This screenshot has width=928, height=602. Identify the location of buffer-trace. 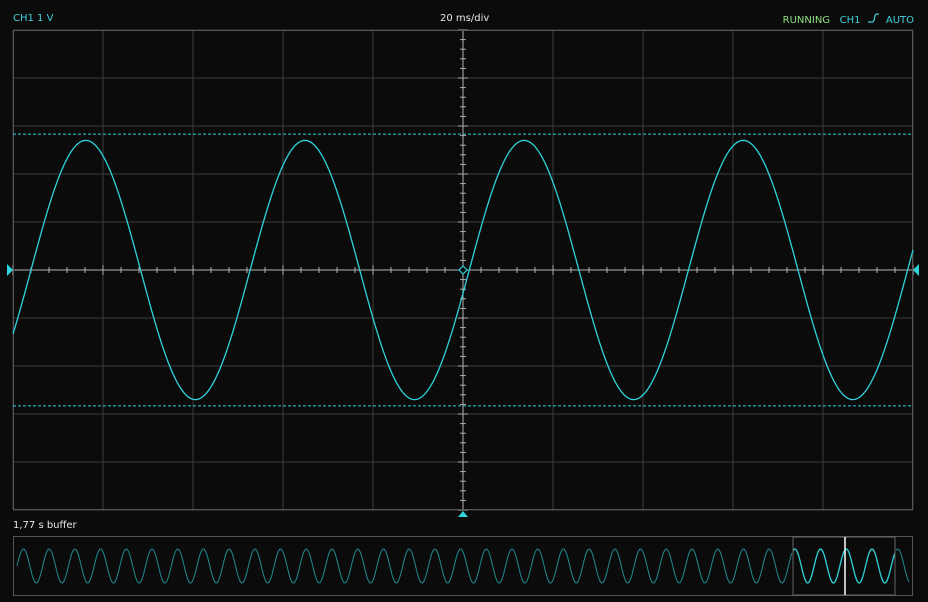
(463, 566).